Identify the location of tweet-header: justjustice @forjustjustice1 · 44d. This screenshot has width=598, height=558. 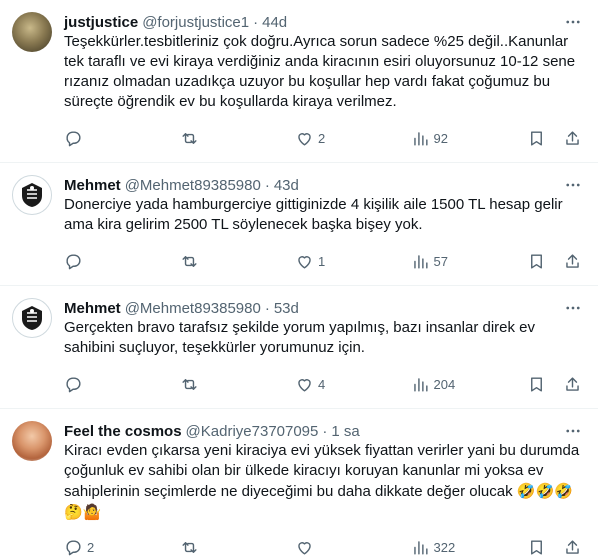
(323, 22).